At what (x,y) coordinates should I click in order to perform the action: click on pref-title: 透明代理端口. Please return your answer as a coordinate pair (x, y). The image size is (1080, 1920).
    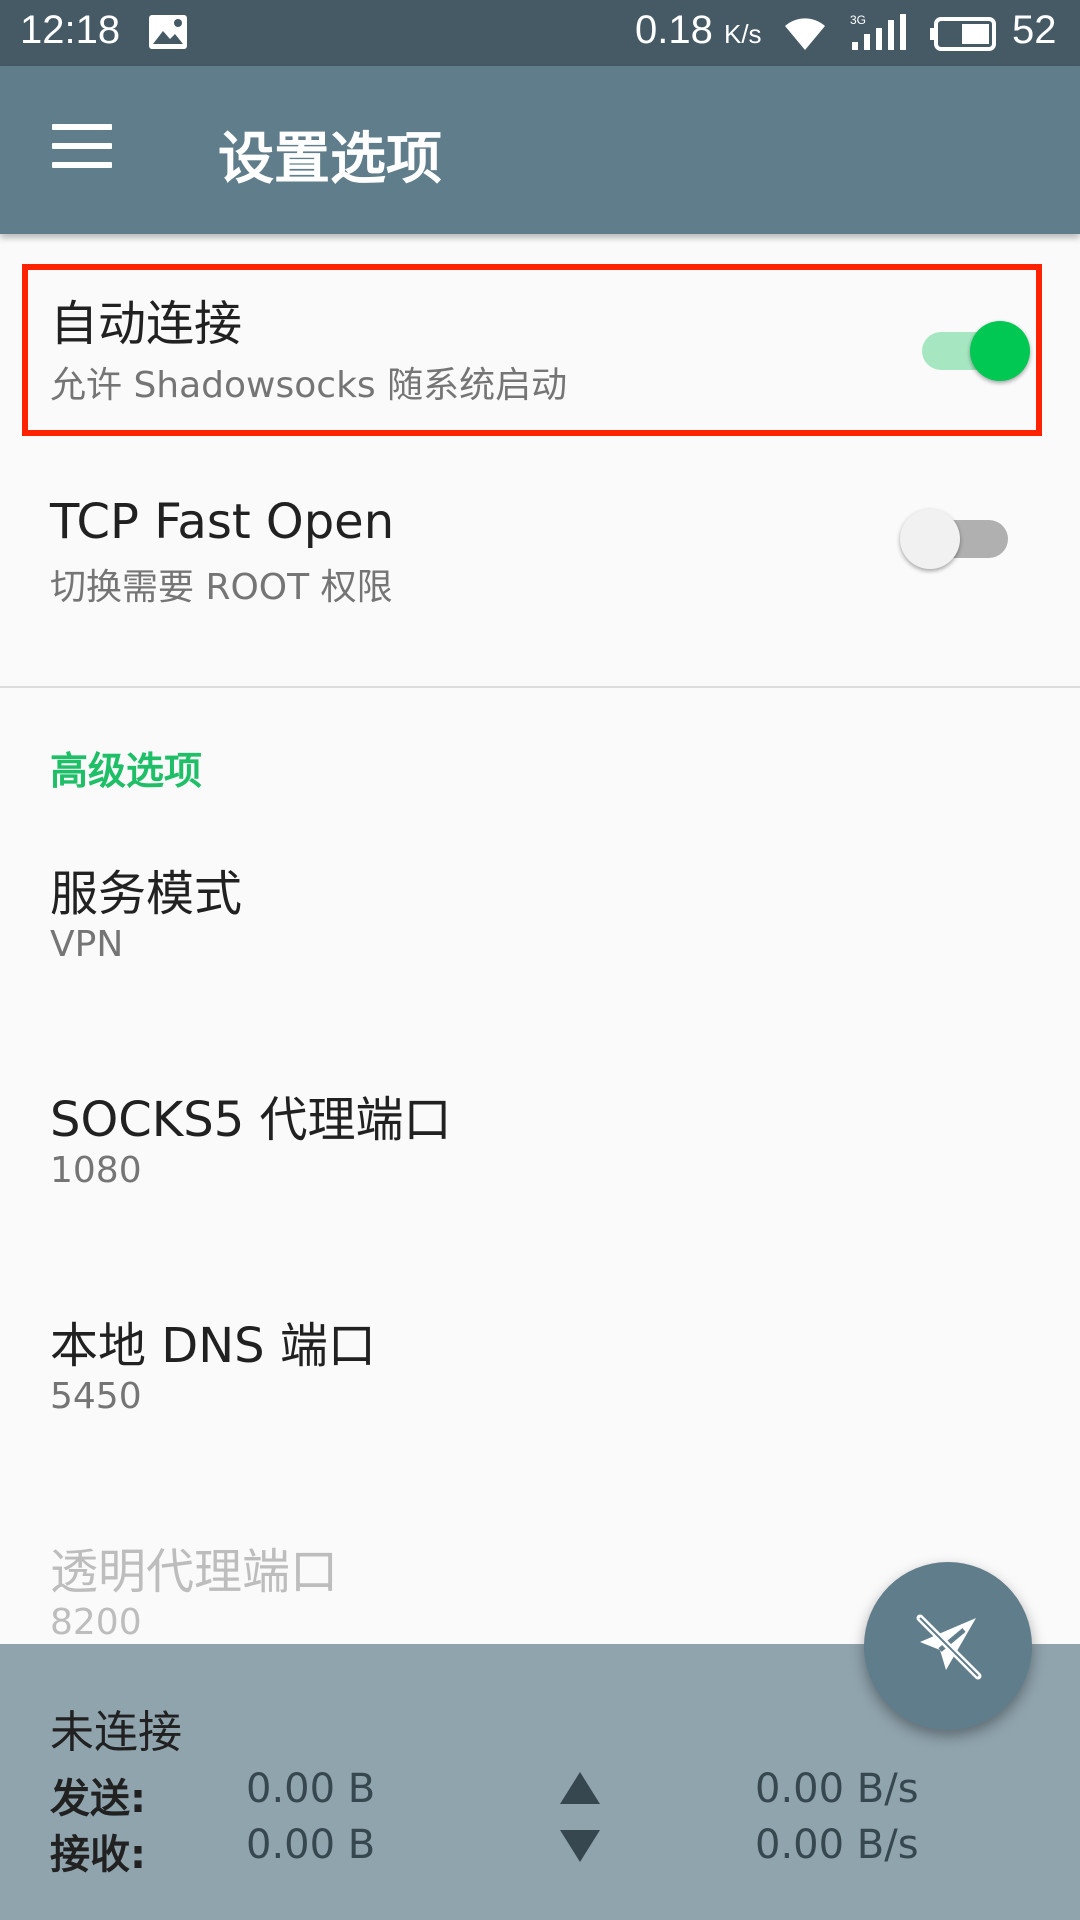
    Looking at the image, I should click on (194, 1572).